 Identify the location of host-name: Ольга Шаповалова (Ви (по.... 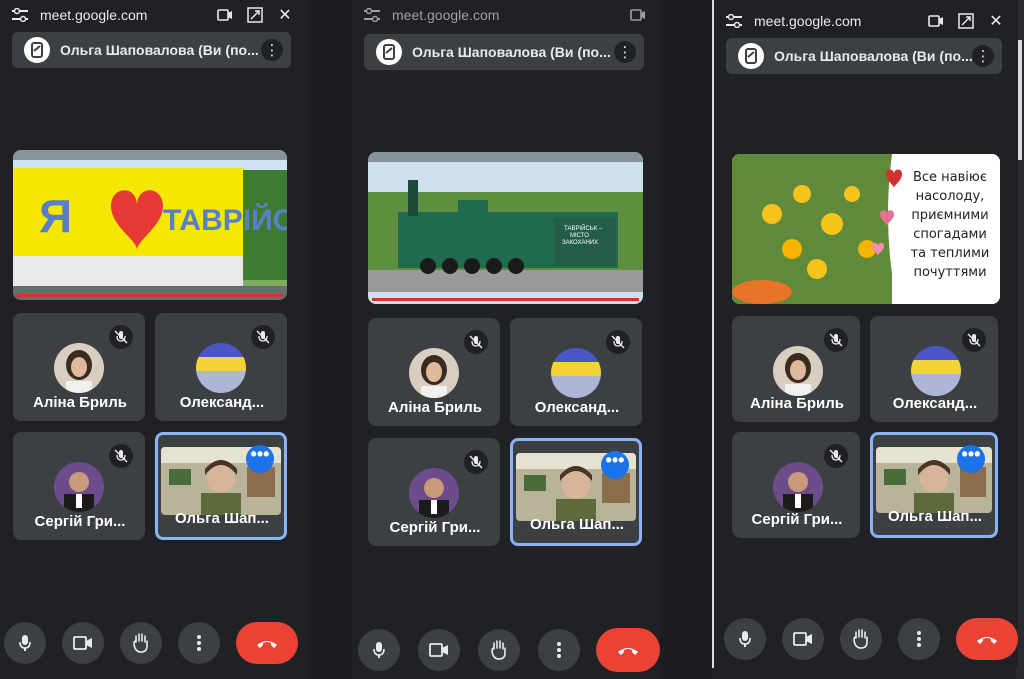
(159, 50).